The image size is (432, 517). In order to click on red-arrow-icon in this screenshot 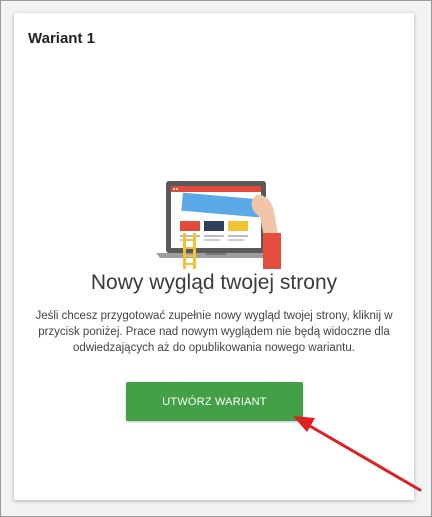, I will do `click(357, 454)`.